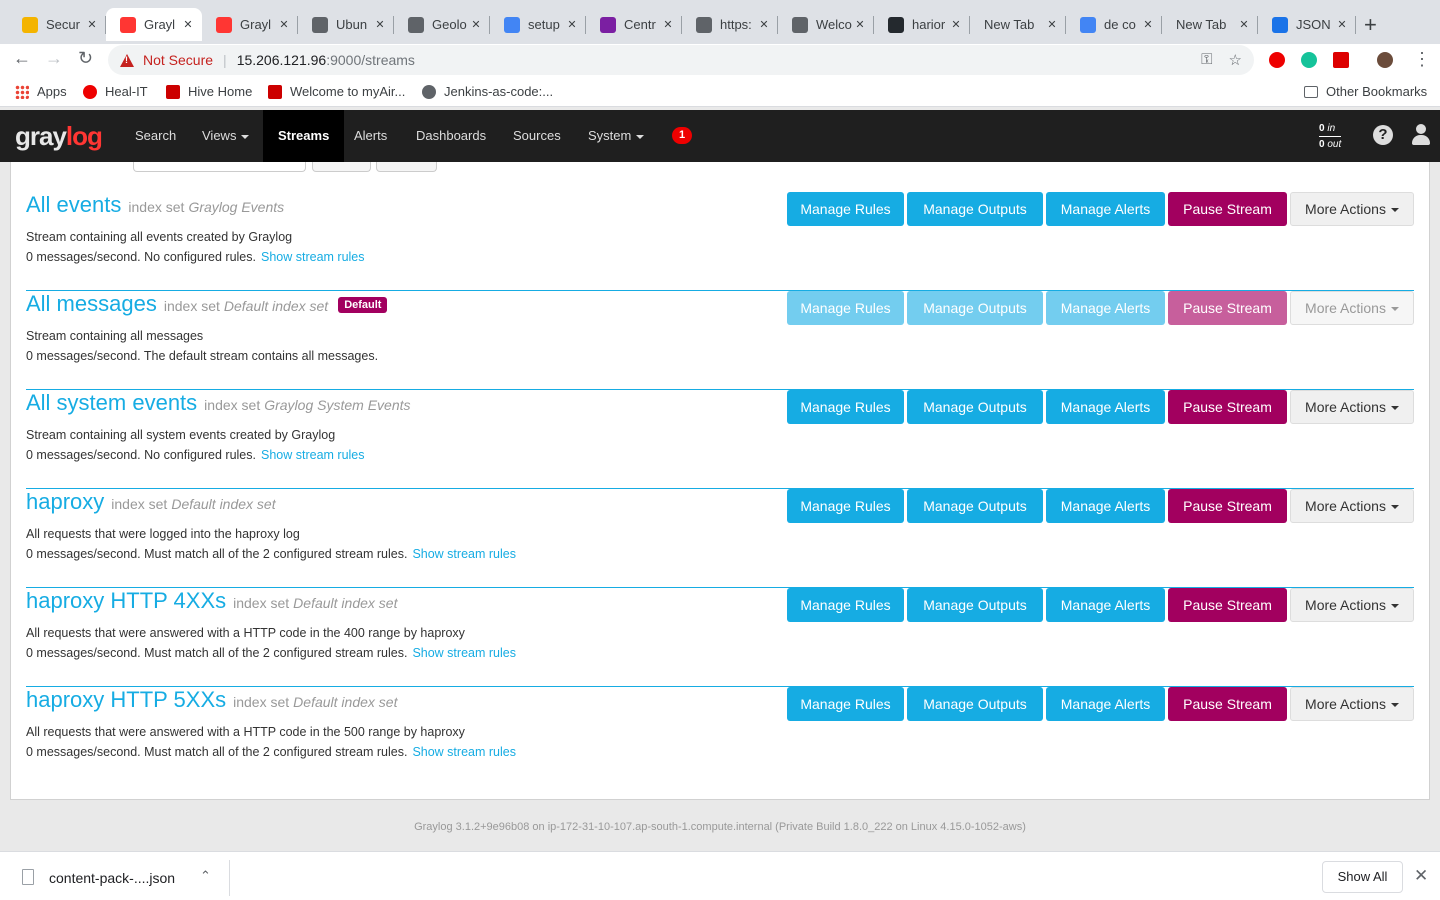 The image size is (1440, 900). What do you see at coordinates (1422, 59) in the screenshot?
I see `chrome-menu-icon: ⋮` at bounding box center [1422, 59].